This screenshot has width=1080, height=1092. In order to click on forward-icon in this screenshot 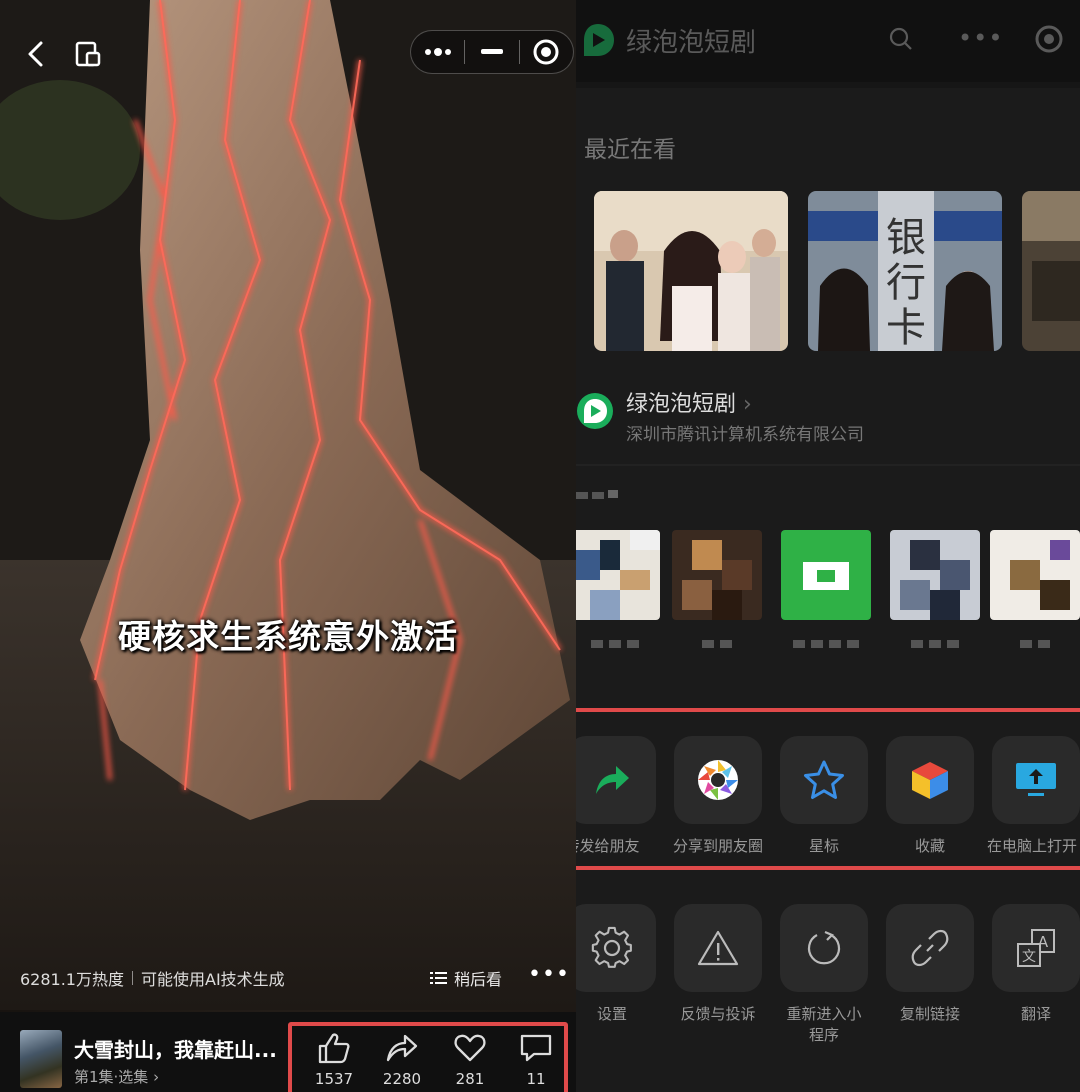, I will do `click(612, 780)`.